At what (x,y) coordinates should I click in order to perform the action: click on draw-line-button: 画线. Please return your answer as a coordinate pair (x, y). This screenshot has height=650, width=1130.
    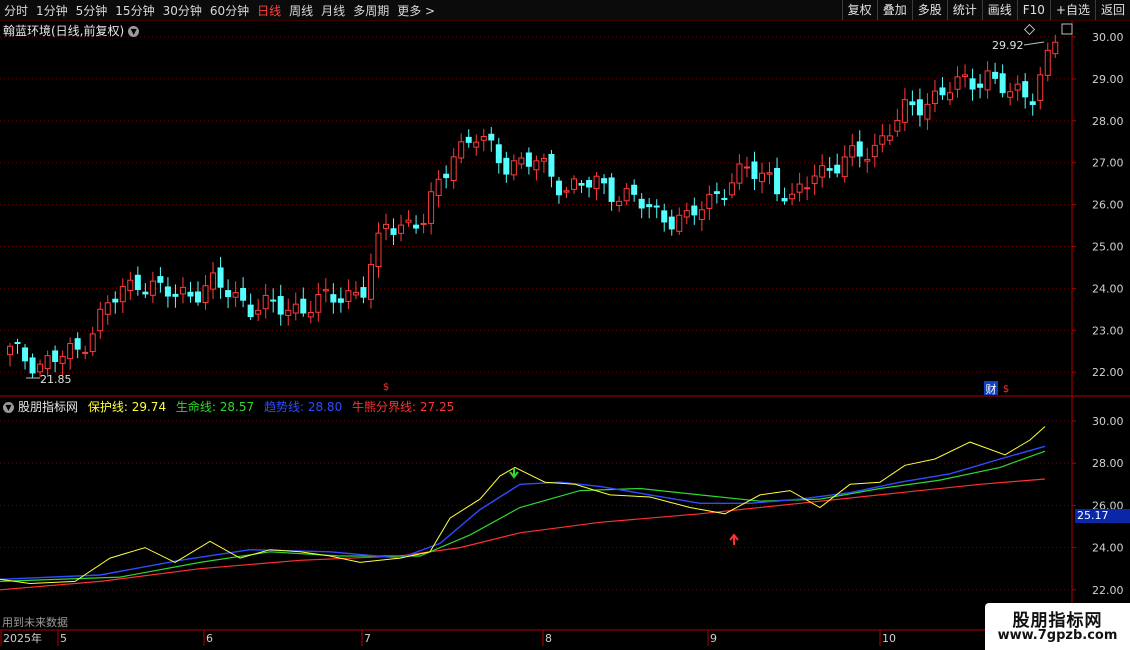
    Looking at the image, I should click on (999, 10).